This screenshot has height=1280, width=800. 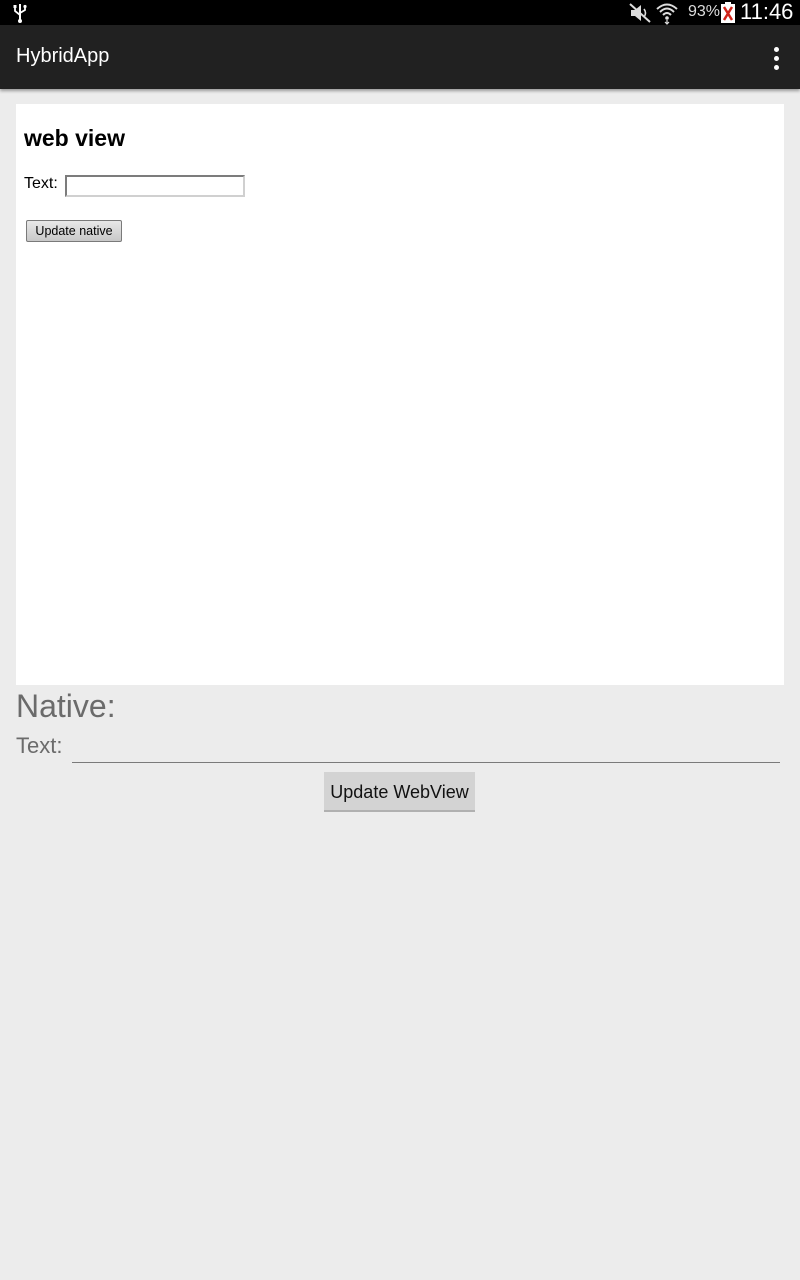 What do you see at coordinates (640, 13) in the screenshot?
I see `mute-icon` at bounding box center [640, 13].